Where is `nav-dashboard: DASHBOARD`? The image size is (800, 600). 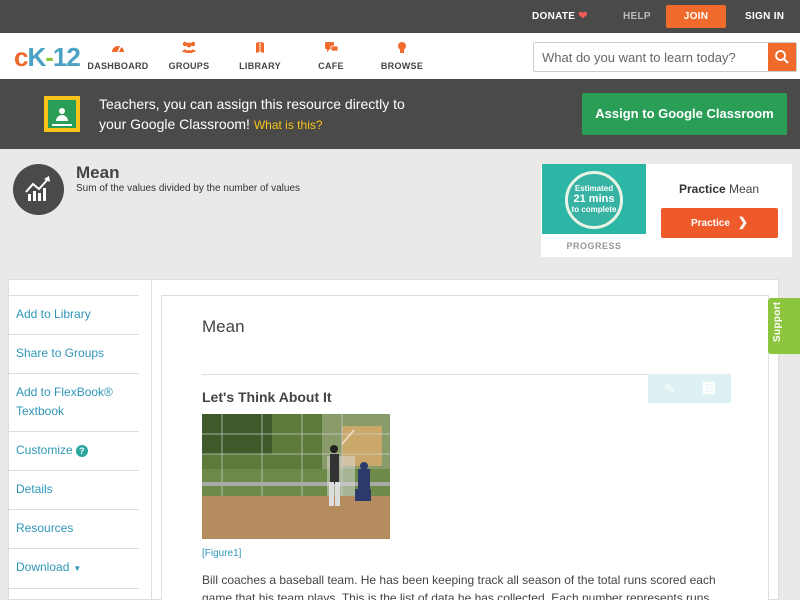 nav-dashboard: DASHBOARD is located at coordinates (118, 56).